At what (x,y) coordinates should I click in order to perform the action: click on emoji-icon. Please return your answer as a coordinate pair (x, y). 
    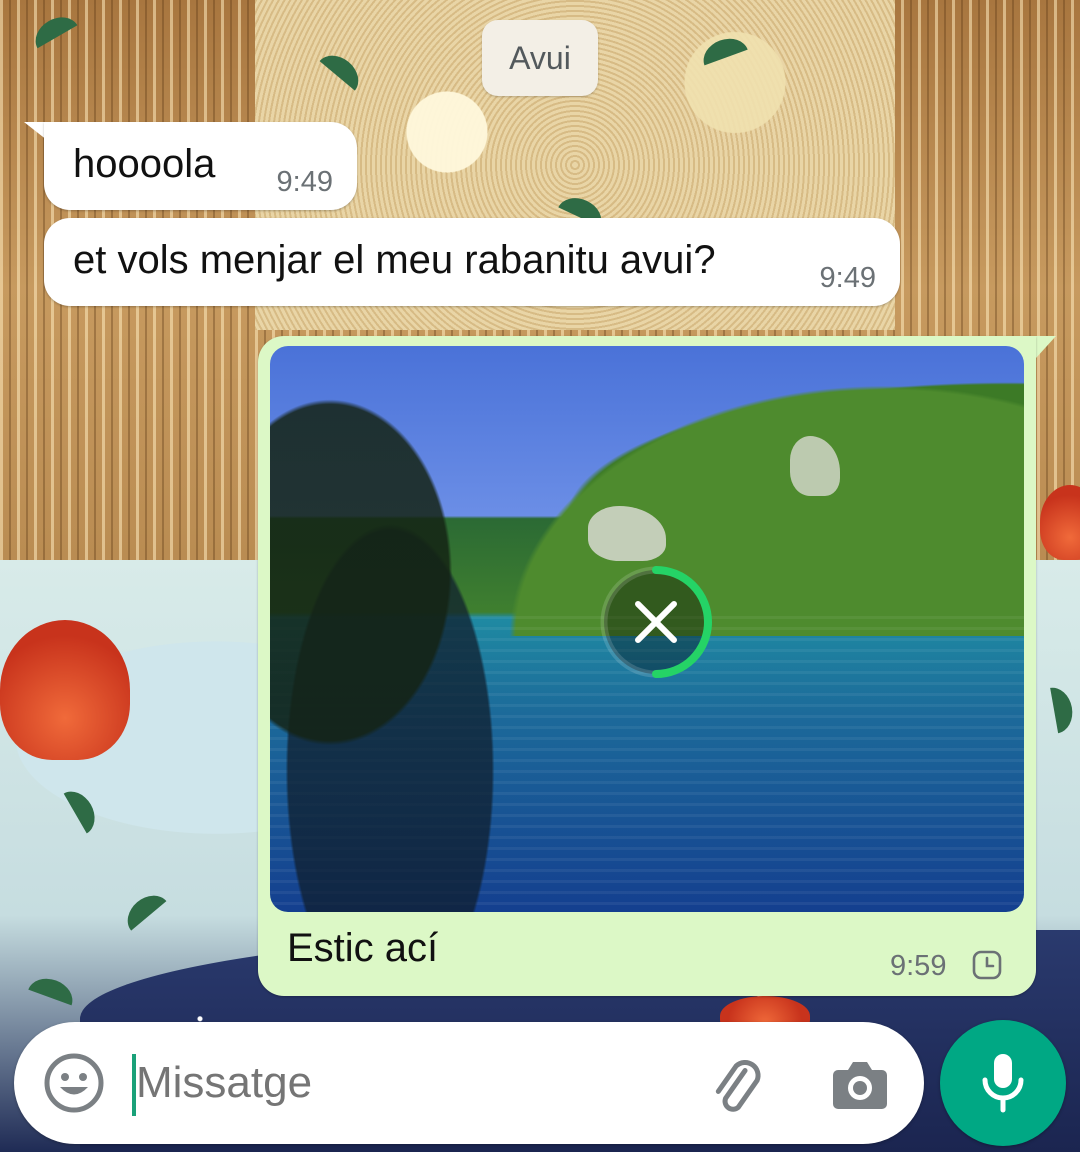
    Looking at the image, I should click on (74, 1083).